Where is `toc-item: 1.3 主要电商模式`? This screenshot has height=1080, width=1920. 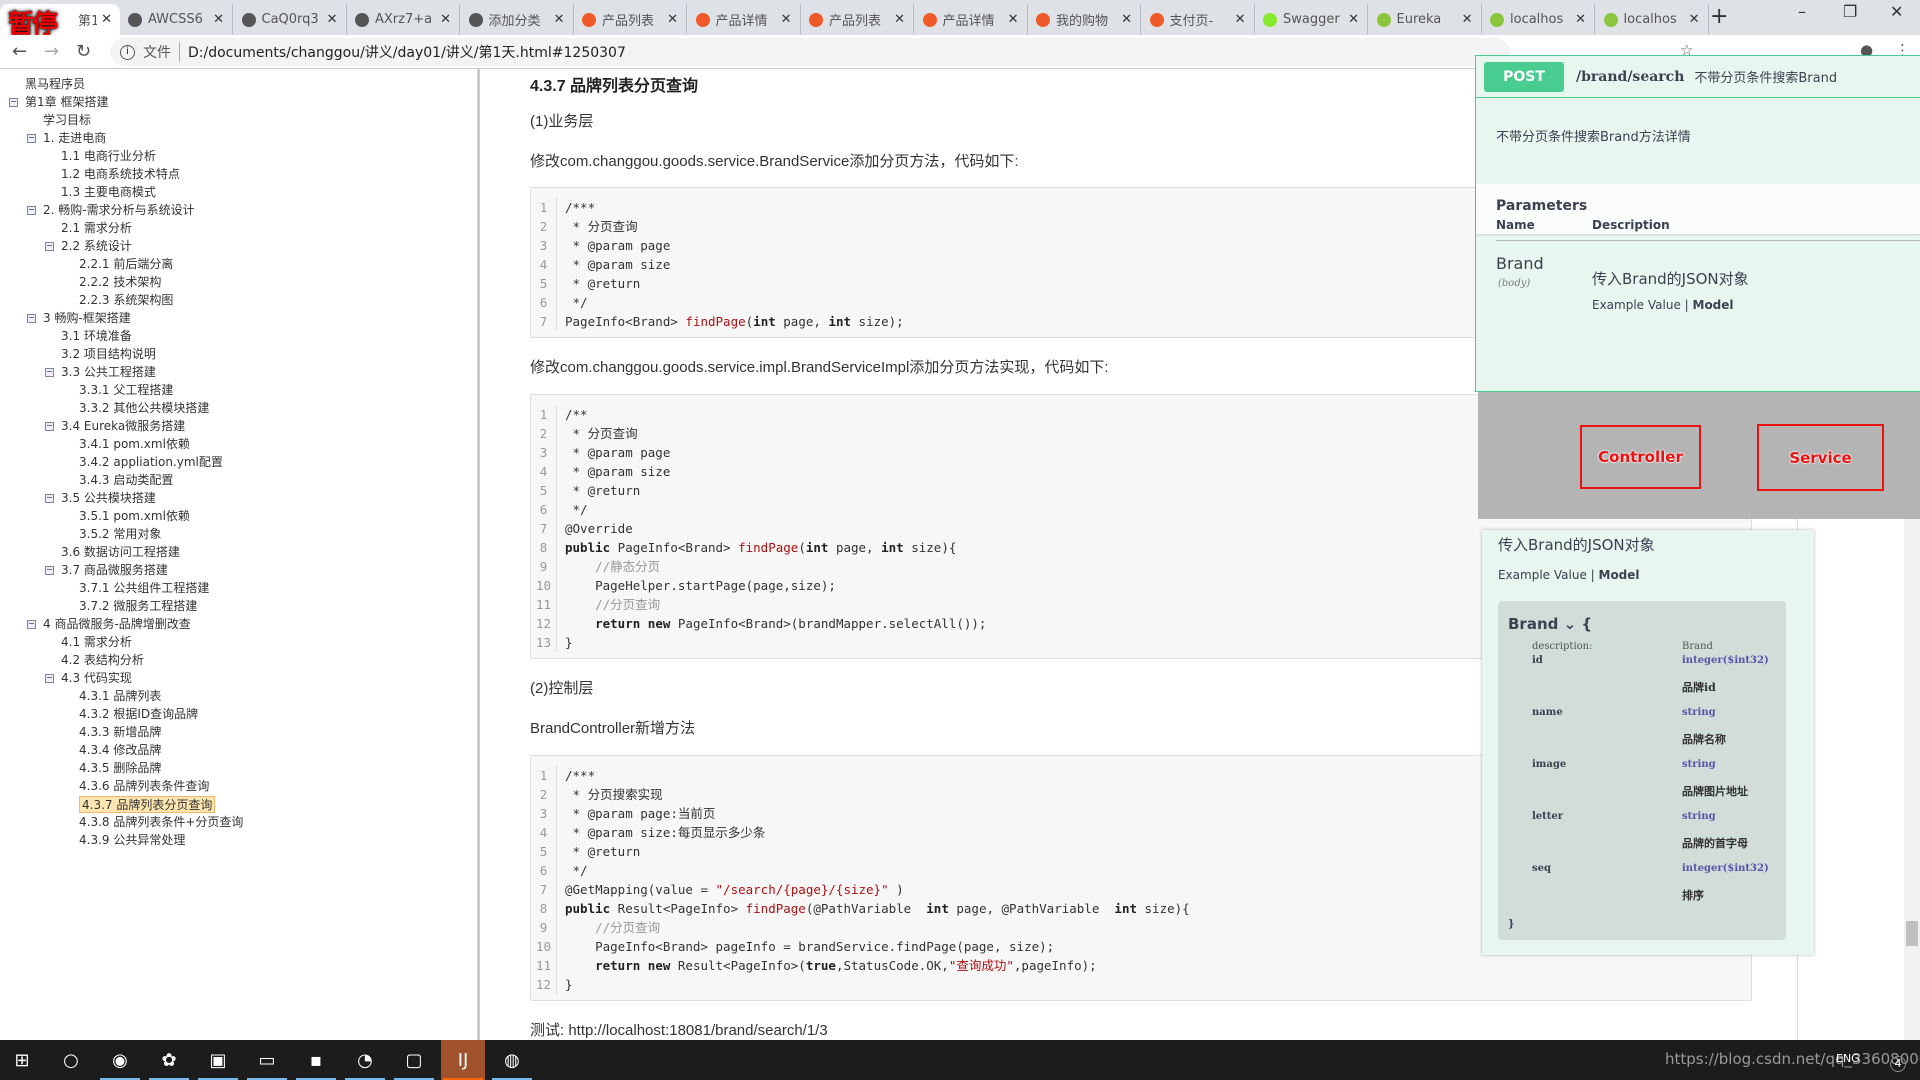 toc-item: 1.3 主要电商模式 is located at coordinates (108, 192).